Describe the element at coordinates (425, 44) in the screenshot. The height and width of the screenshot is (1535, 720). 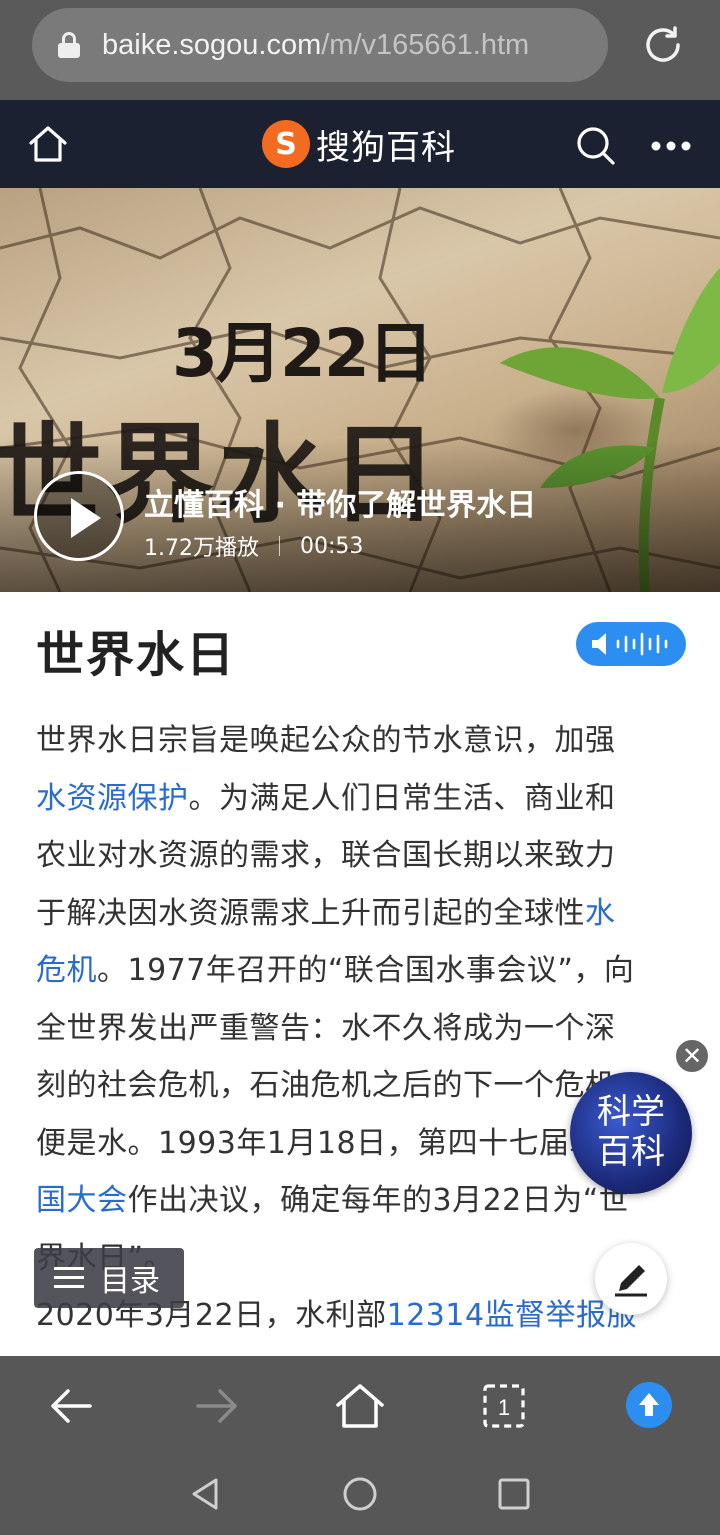
I see `url-path: /m/v165661.htm` at that location.